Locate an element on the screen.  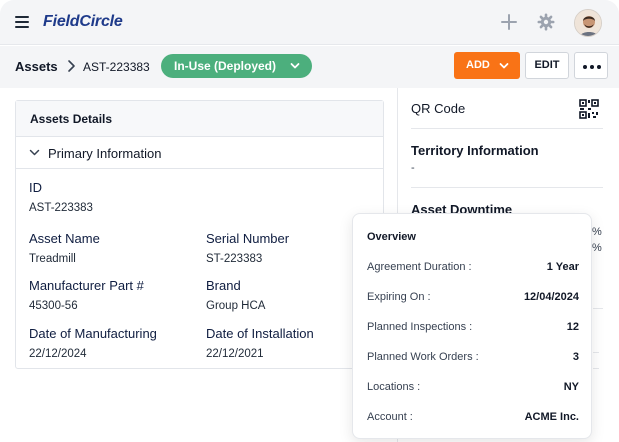
plus-icon is located at coordinates (509, 22).